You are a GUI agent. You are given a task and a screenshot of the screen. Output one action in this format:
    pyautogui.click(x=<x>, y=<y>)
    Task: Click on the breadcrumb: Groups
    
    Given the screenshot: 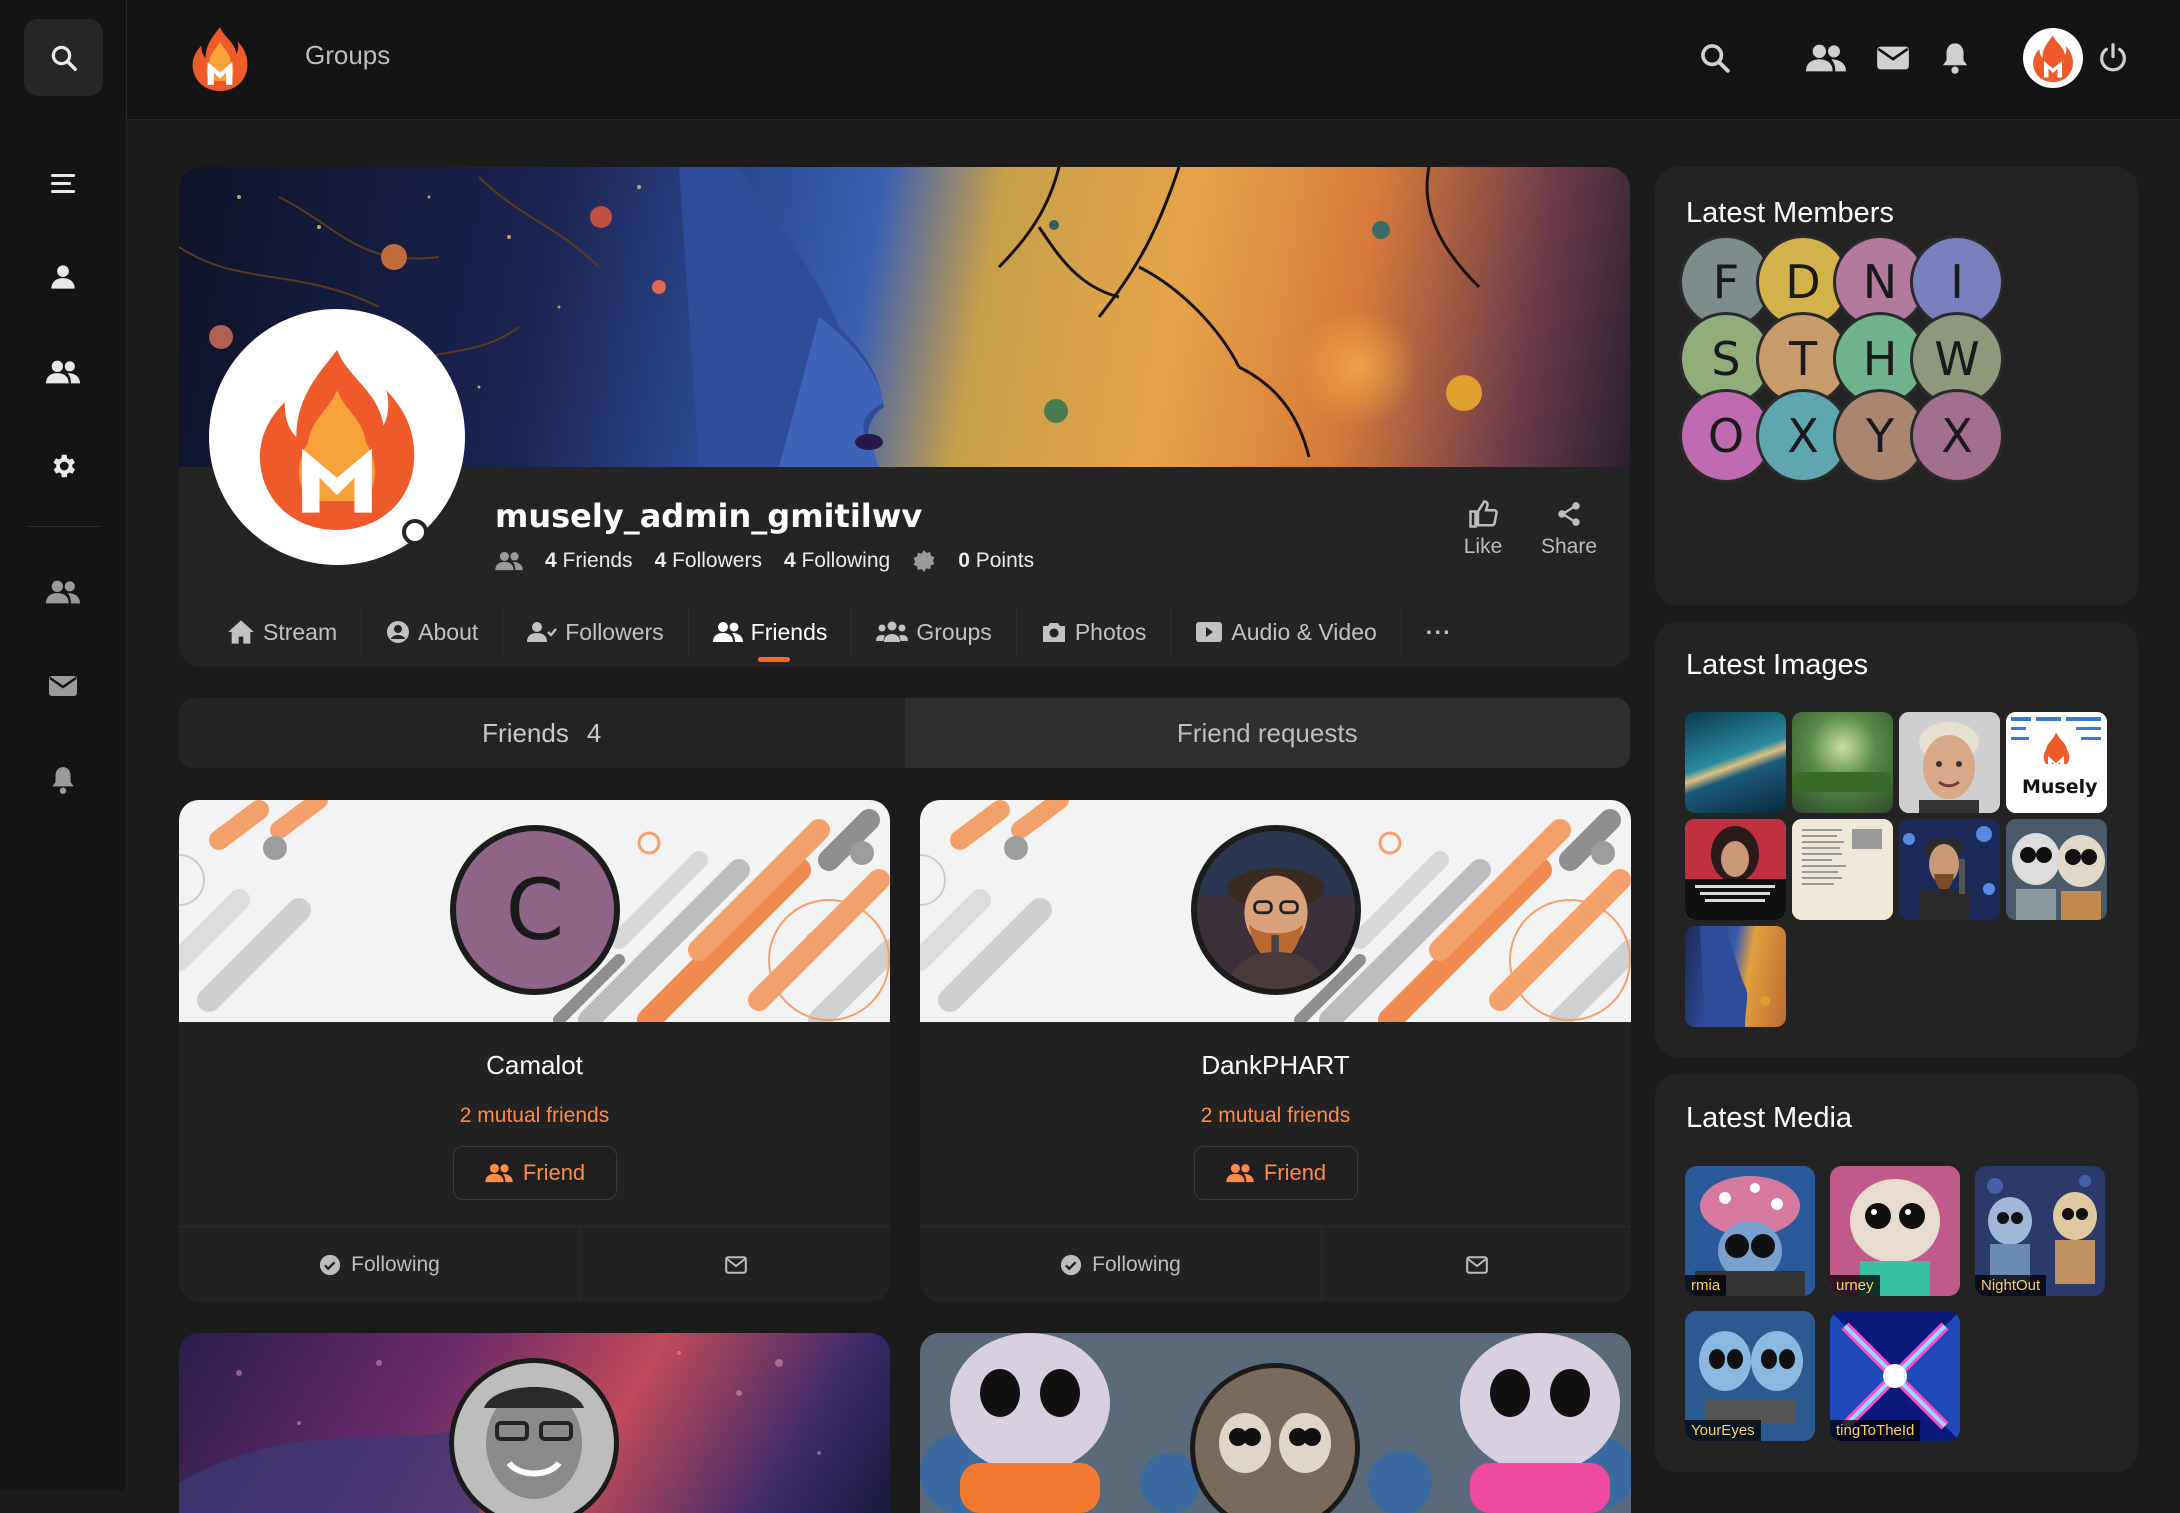 What is the action you would take?
    pyautogui.click(x=347, y=55)
    